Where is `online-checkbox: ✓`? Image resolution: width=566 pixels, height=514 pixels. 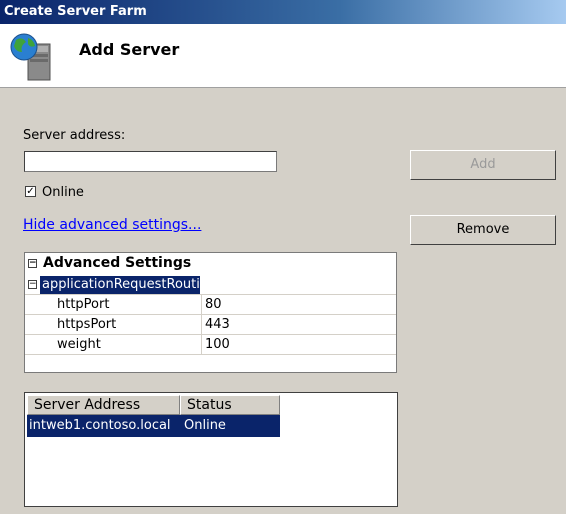
online-checkbox: ✓ is located at coordinates (30, 191).